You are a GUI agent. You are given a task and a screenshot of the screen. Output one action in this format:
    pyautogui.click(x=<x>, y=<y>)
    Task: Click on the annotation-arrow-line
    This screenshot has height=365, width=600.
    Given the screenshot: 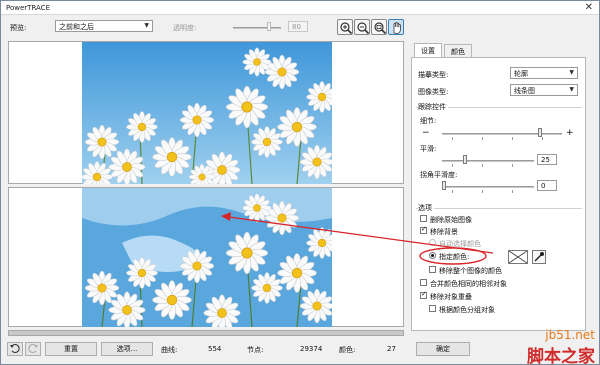 What is the action you would take?
    pyautogui.click(x=361, y=235)
    